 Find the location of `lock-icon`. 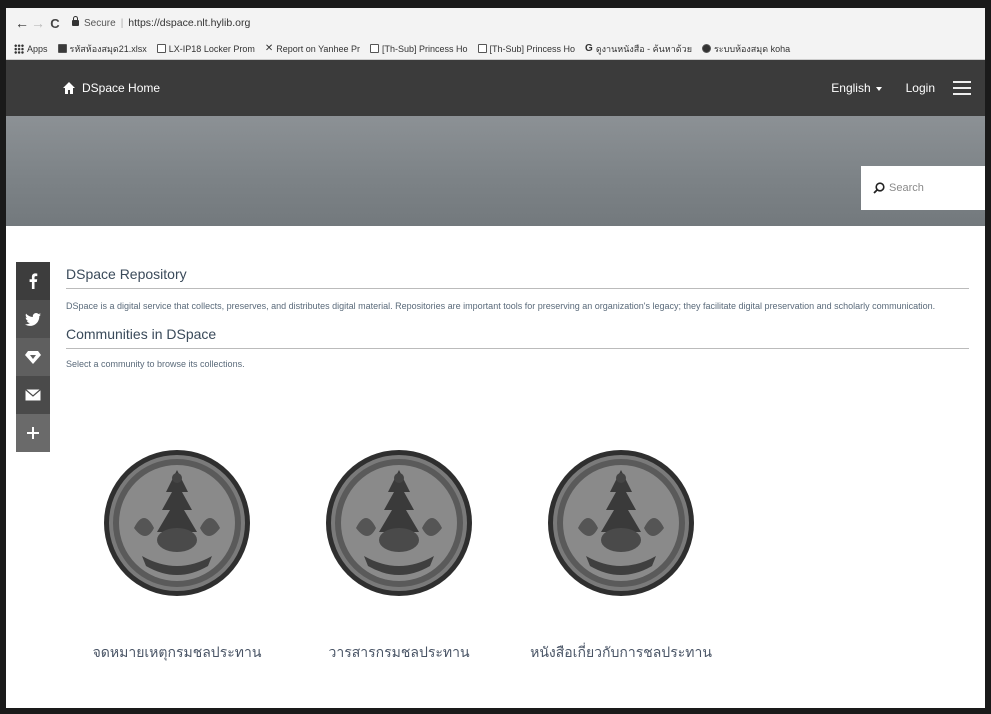

lock-icon is located at coordinates (75, 21).